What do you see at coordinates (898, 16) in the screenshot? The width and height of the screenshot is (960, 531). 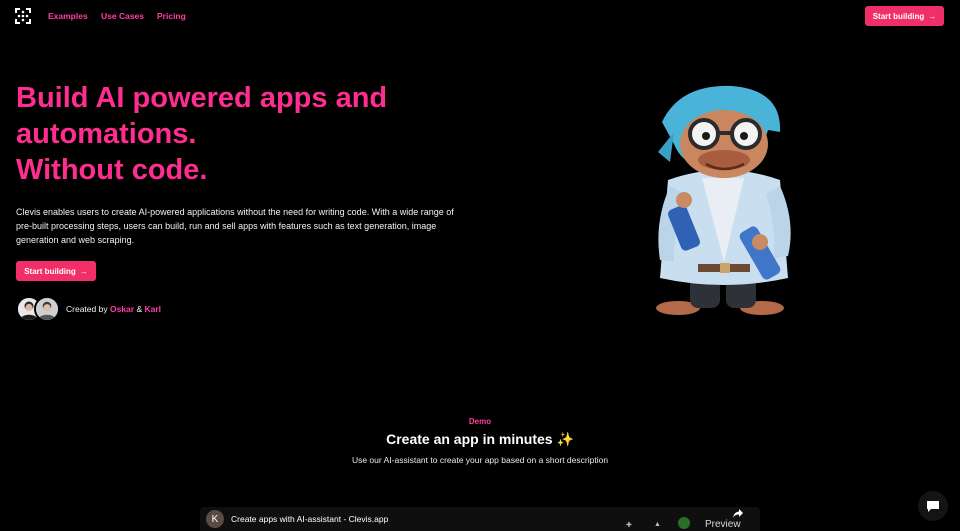 I see `nav-start-building-label: Start building` at bounding box center [898, 16].